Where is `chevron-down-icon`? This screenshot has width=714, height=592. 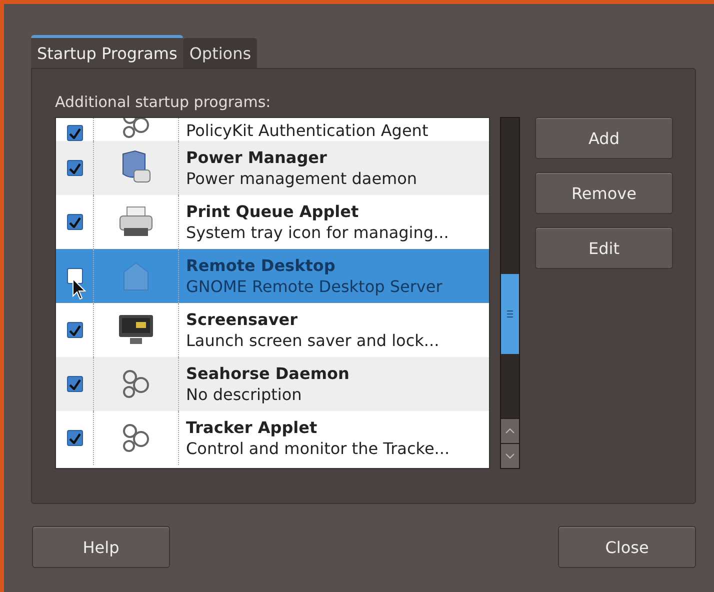 chevron-down-icon is located at coordinates (510, 456).